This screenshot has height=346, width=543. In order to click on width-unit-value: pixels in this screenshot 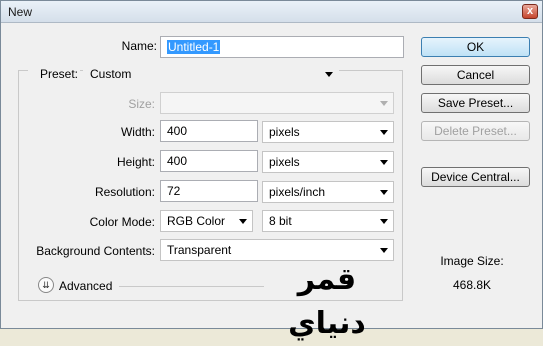, I will do `click(284, 132)`.